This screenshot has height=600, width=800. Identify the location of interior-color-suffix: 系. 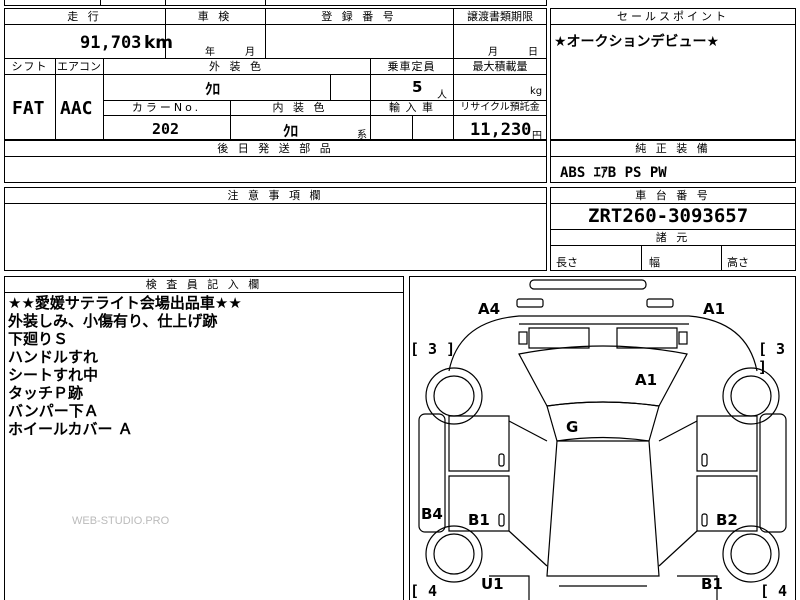
(362, 135).